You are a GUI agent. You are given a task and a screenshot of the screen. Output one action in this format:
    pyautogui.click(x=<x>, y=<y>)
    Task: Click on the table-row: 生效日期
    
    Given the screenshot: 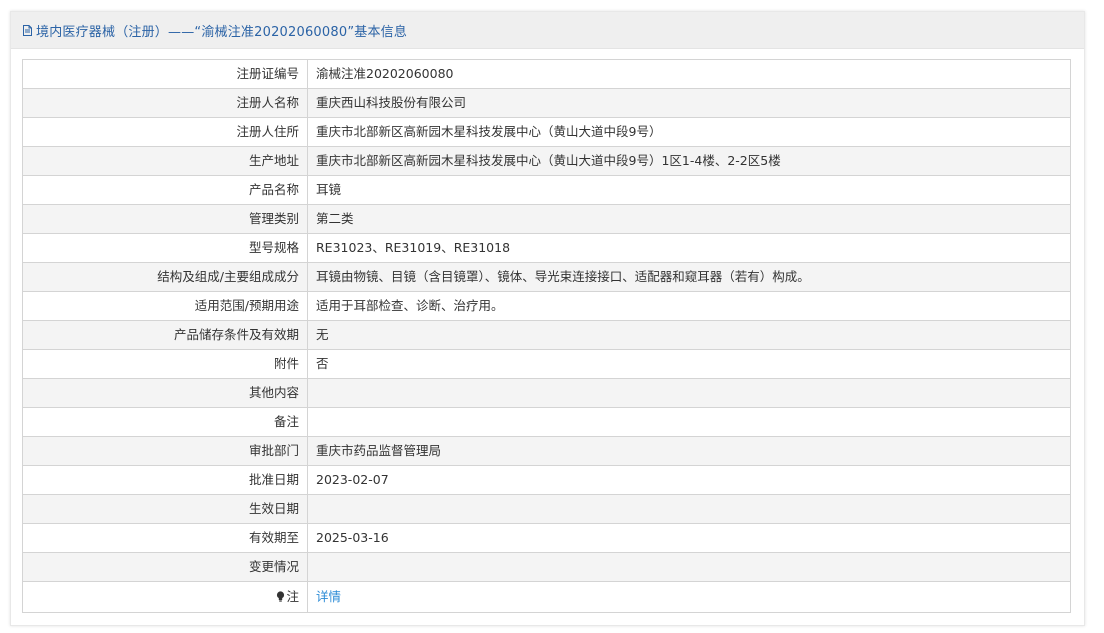 What is the action you would take?
    pyautogui.click(x=546, y=509)
    